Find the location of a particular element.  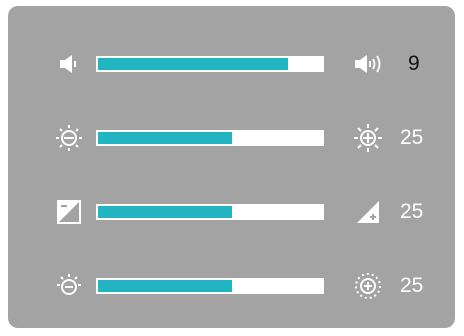

volume-row: 9 is located at coordinates (231, 64).